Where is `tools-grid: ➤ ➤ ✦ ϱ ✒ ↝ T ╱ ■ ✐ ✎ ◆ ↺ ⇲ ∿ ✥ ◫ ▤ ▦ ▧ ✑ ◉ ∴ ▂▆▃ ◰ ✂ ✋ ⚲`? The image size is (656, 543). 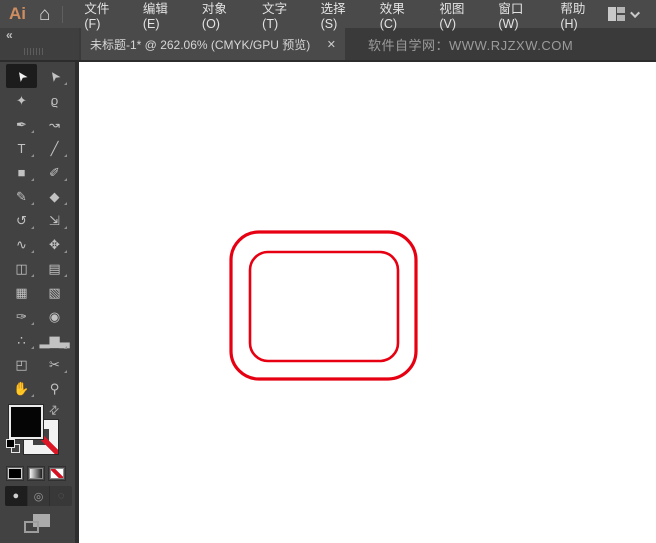 tools-grid: ➤ ➤ ✦ ϱ ✒ ↝ T ╱ ■ ✐ ✎ ◆ ↺ ⇲ ∿ ✥ ◫ ▤ ▦ ▧ ✑ ◉ ∴ ▂▆▃ ◰ ✂ ✋ ⚲ is located at coordinates (38, 232).